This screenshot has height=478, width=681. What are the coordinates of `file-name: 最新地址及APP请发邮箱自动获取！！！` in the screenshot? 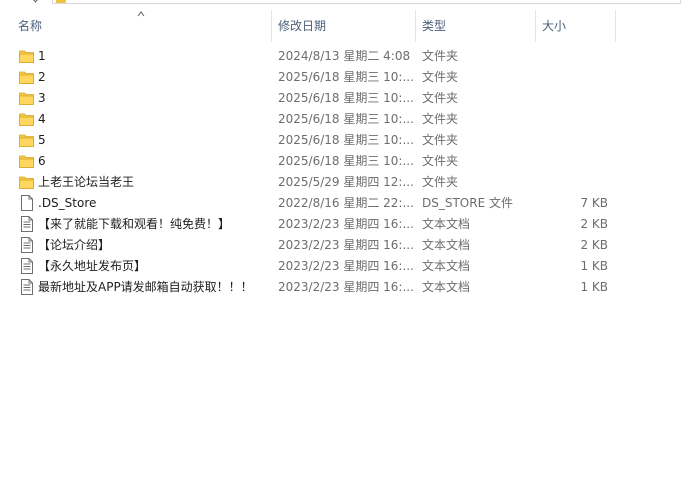 It's located at (145, 287).